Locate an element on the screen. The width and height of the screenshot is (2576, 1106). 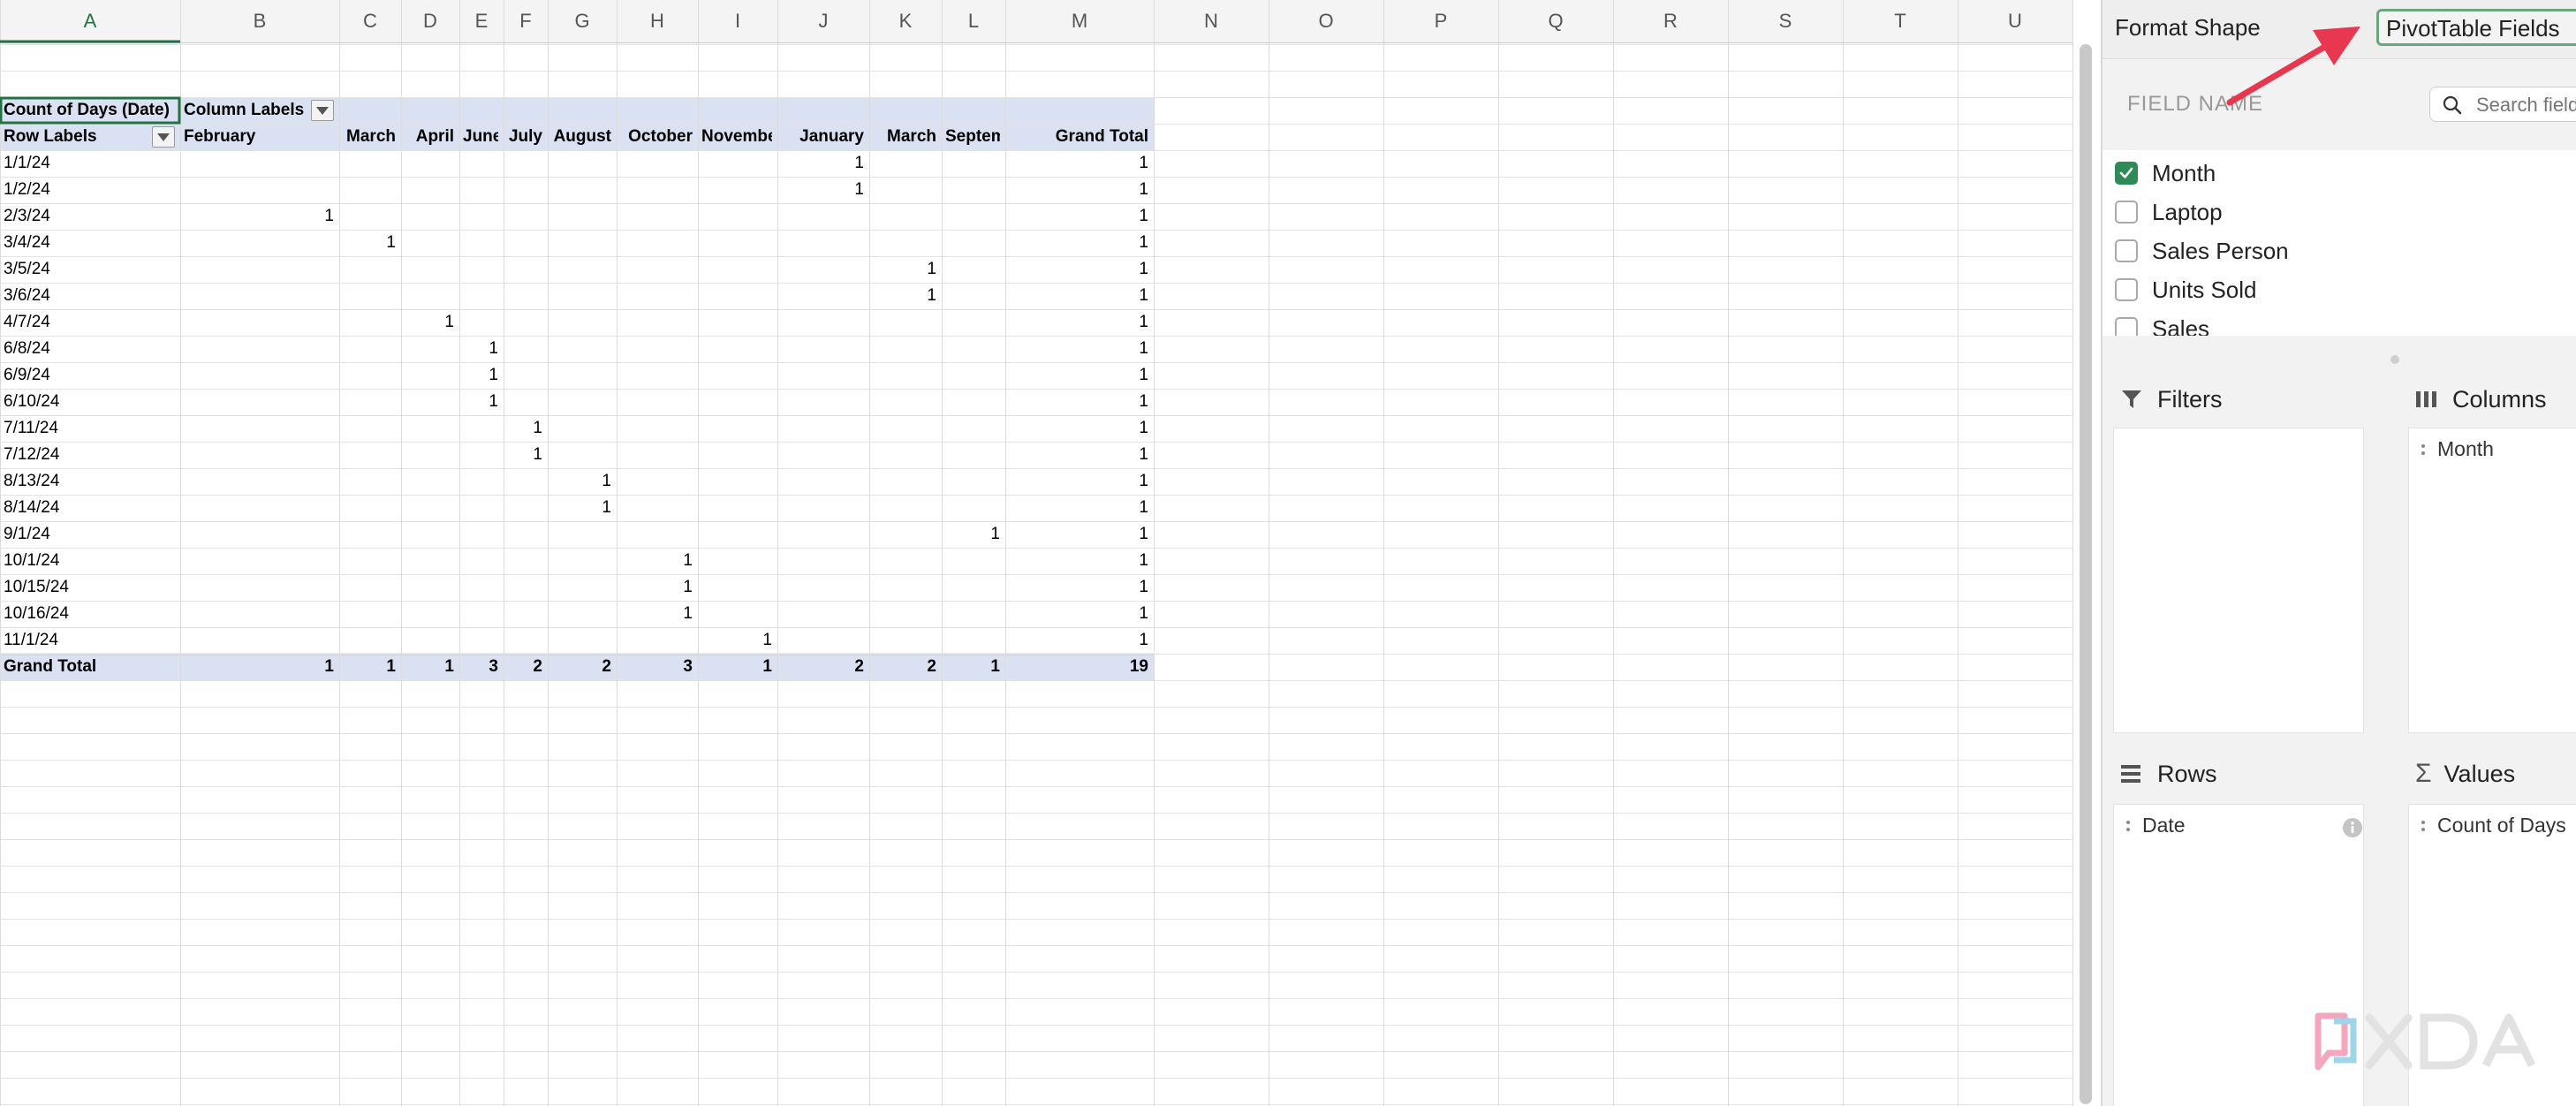
pivot-row-label: 3/4/24 is located at coordinates (90, 243).